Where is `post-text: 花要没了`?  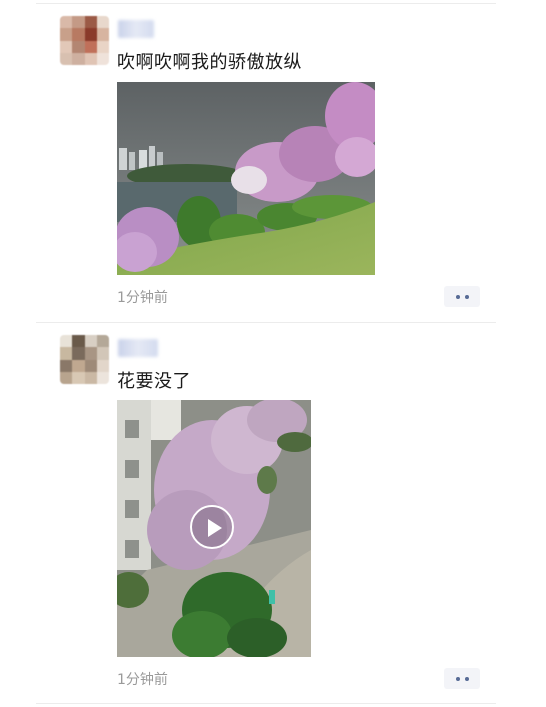
post-text: 花要没了 is located at coordinates (154, 381).